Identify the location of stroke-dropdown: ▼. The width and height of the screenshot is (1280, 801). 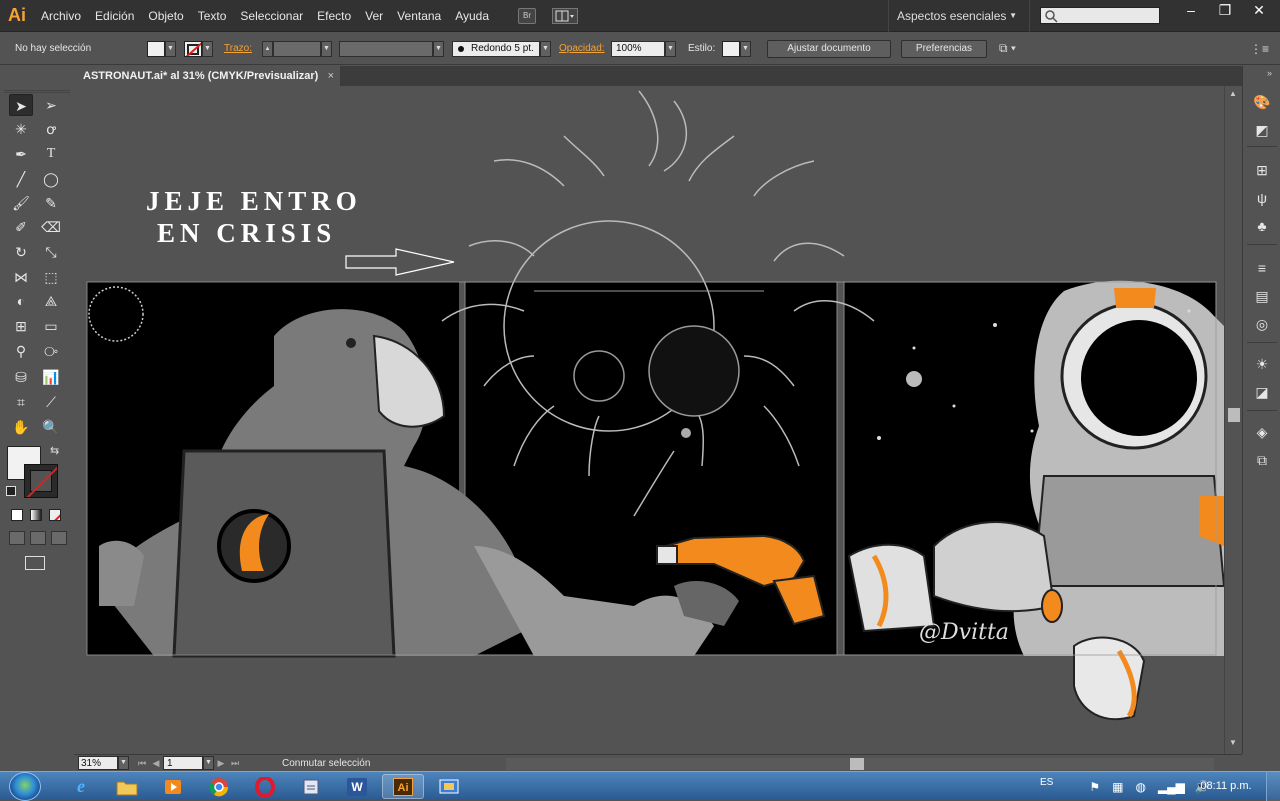
(207, 48).